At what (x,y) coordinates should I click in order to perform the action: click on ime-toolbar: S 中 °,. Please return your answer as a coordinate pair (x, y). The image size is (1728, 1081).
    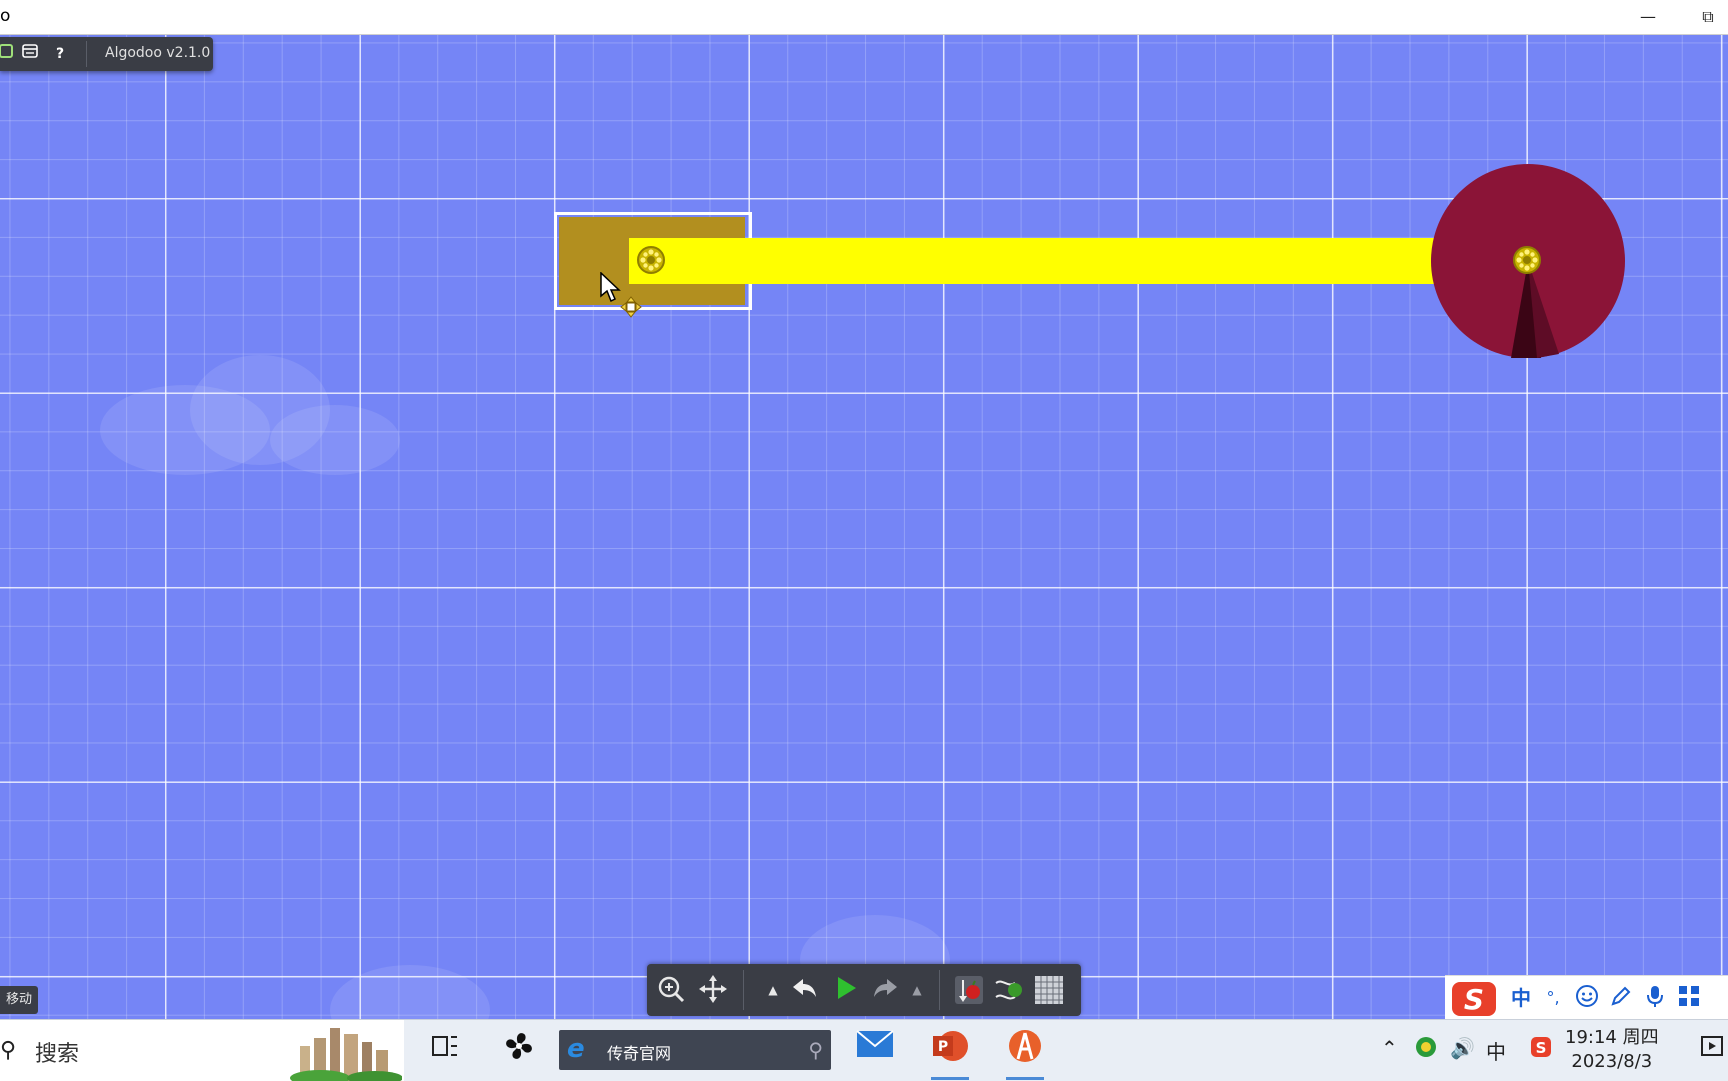
    Looking at the image, I should click on (1586, 997).